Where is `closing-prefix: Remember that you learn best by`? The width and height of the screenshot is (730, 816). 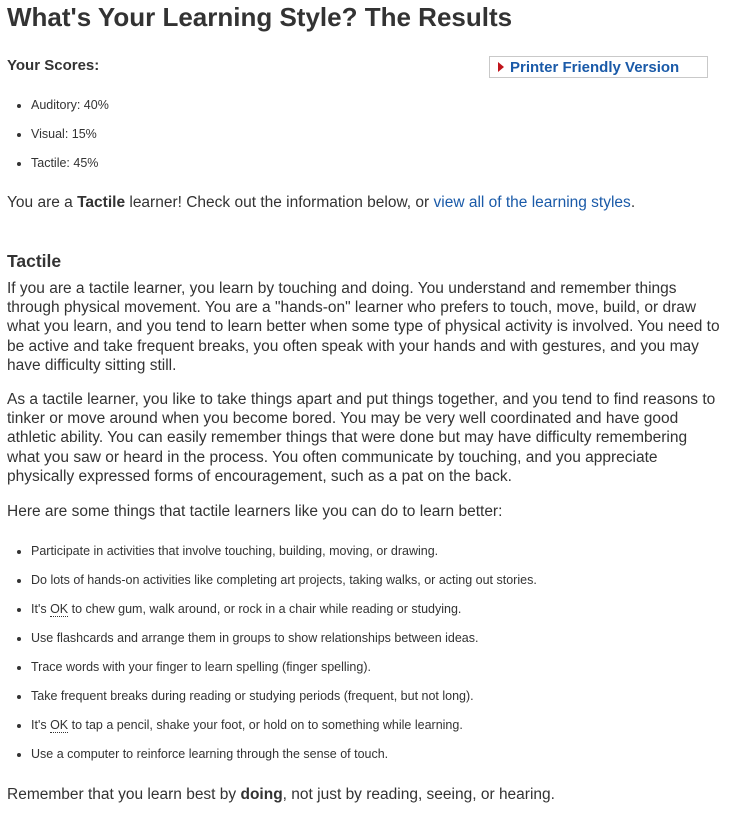
closing-prefix: Remember that you learn best by is located at coordinates (124, 794).